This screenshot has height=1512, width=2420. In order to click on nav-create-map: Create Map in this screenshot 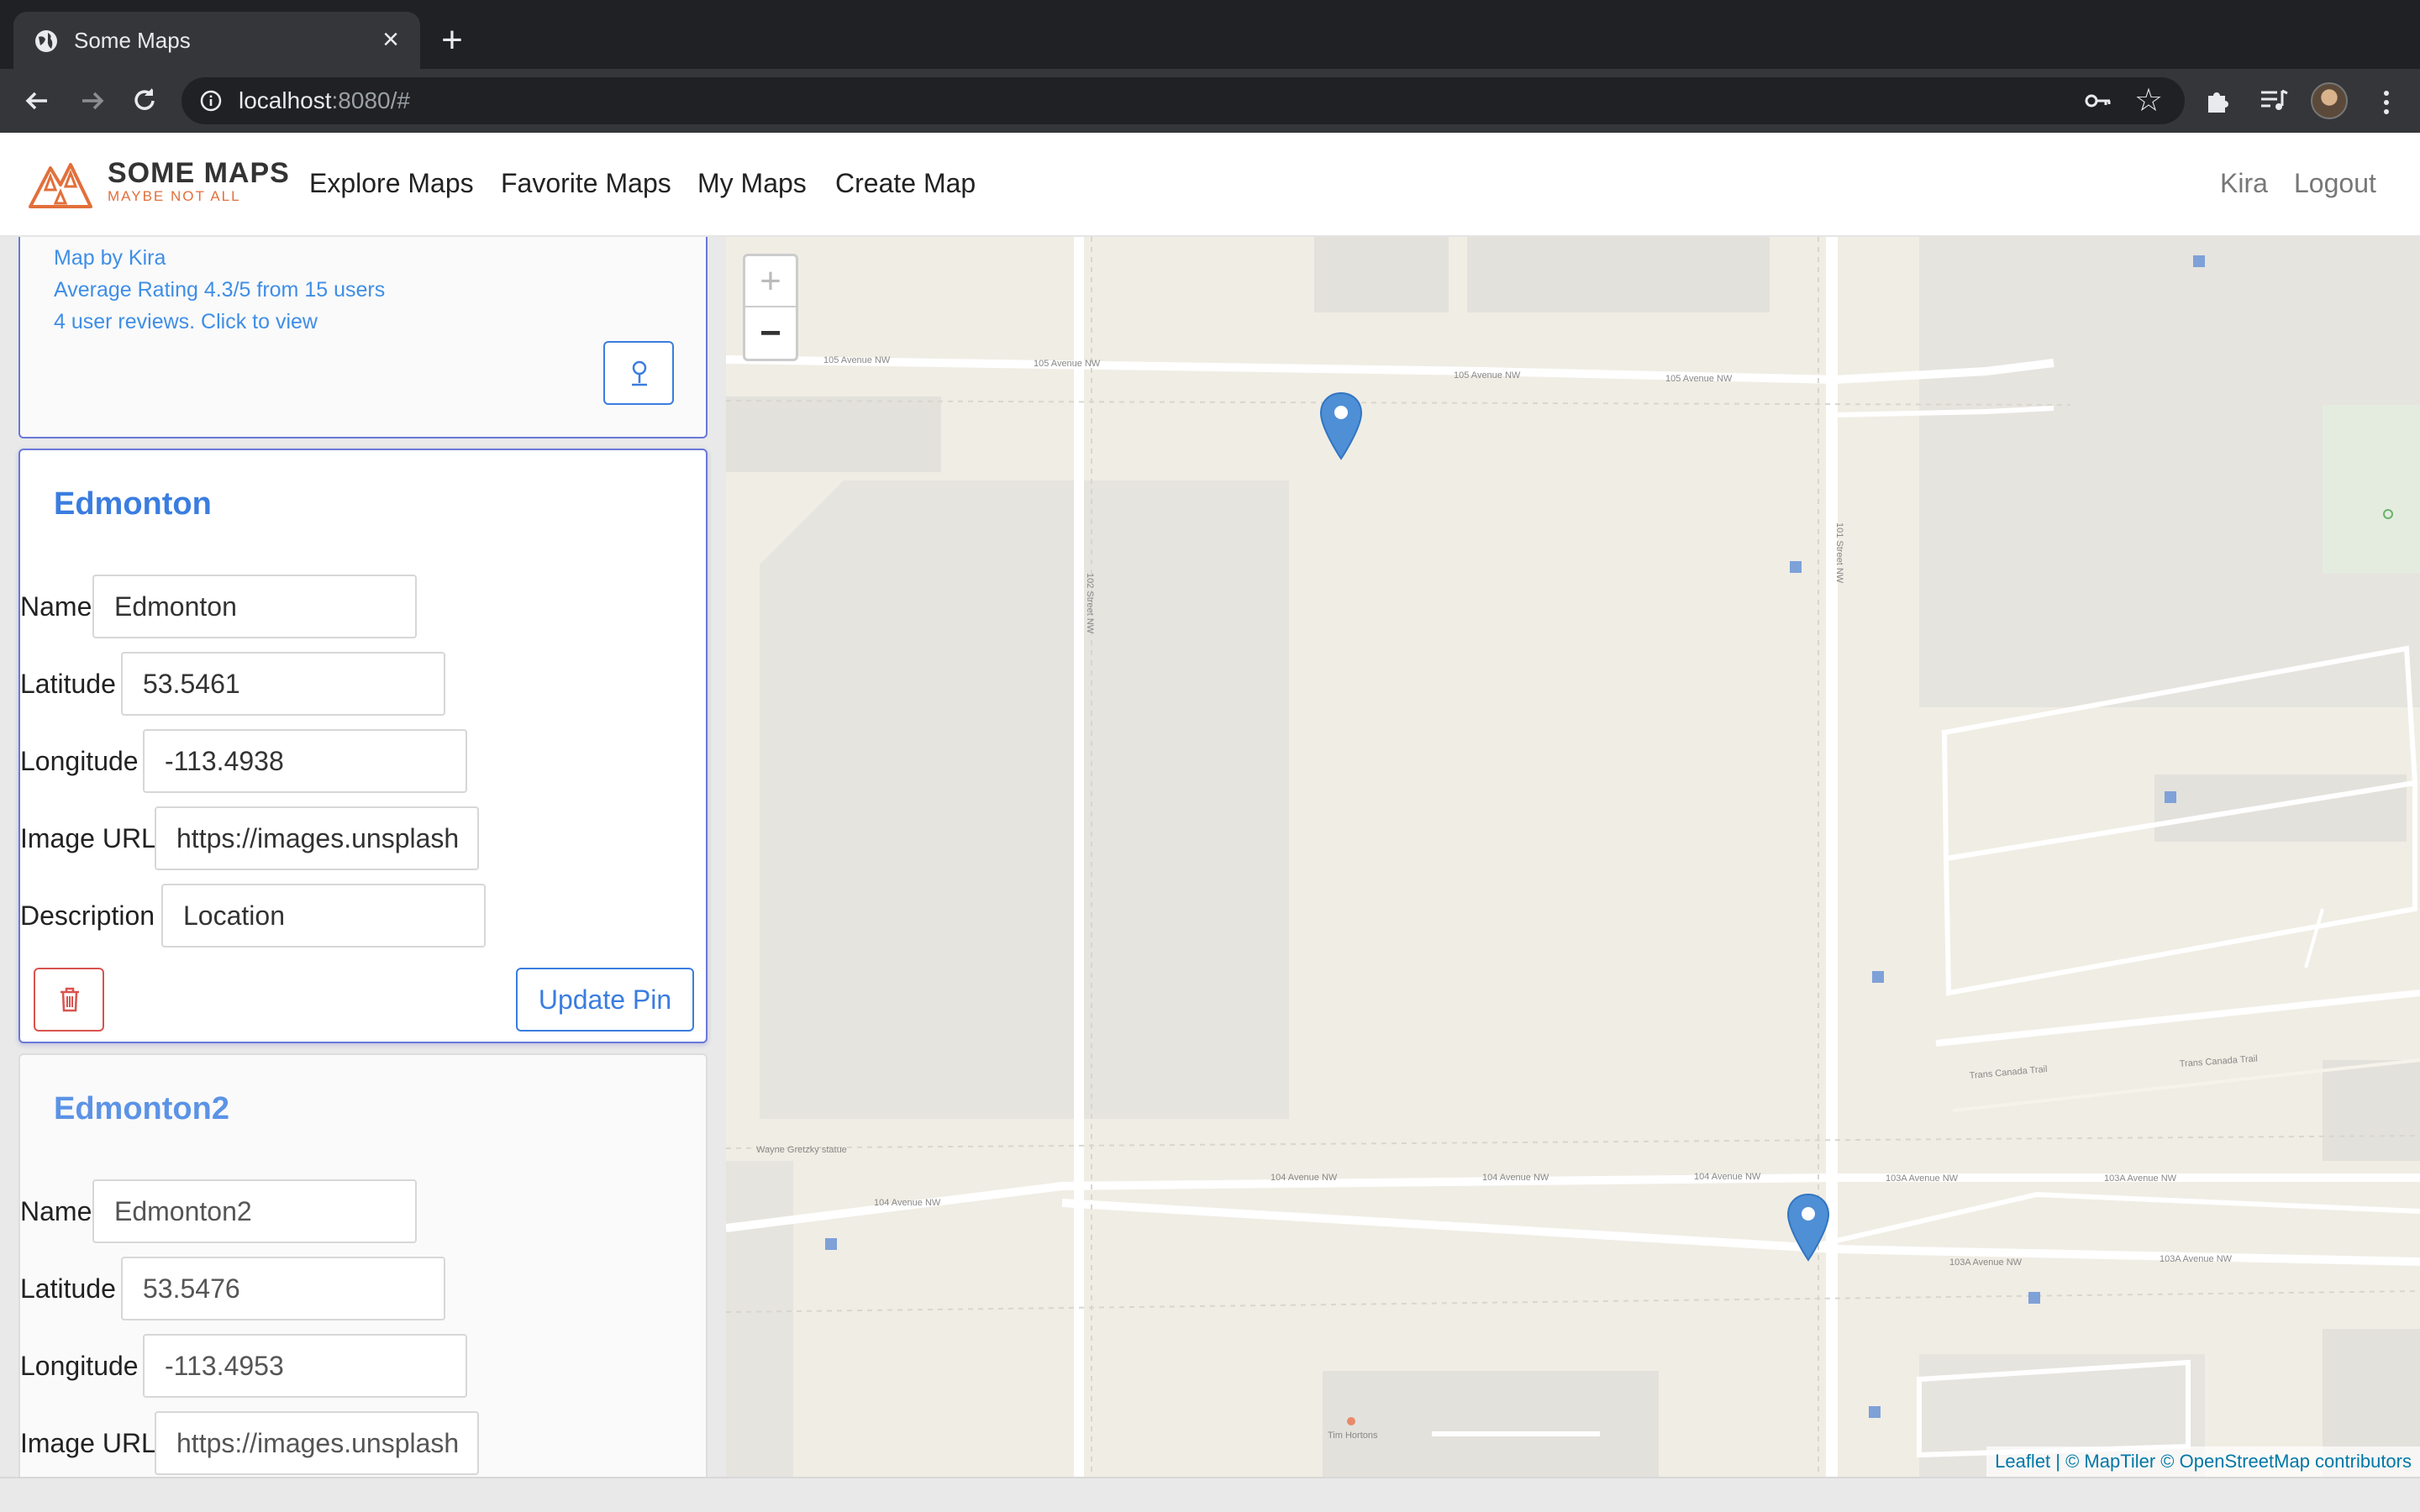, I will do `click(905, 183)`.